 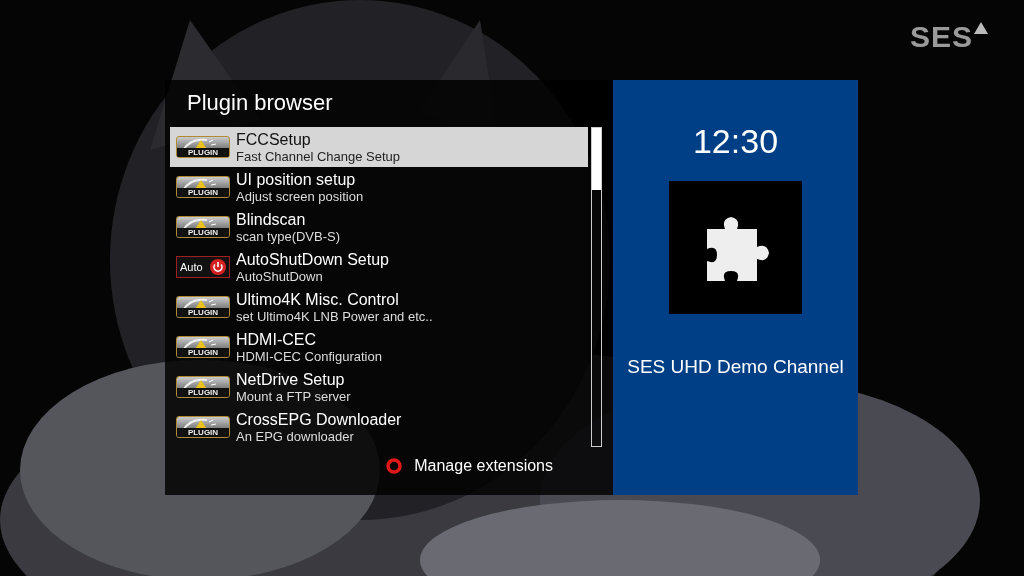 I want to click on panel-title: Plugin browser, so click(x=260, y=103).